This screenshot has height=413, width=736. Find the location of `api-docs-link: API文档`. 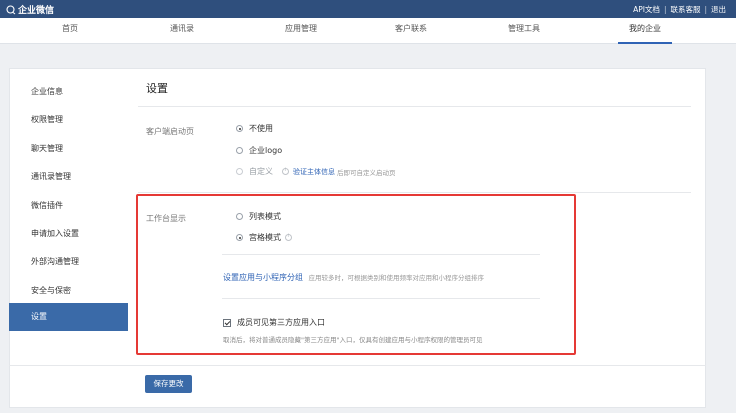

api-docs-link: API文档 is located at coordinates (646, 9).